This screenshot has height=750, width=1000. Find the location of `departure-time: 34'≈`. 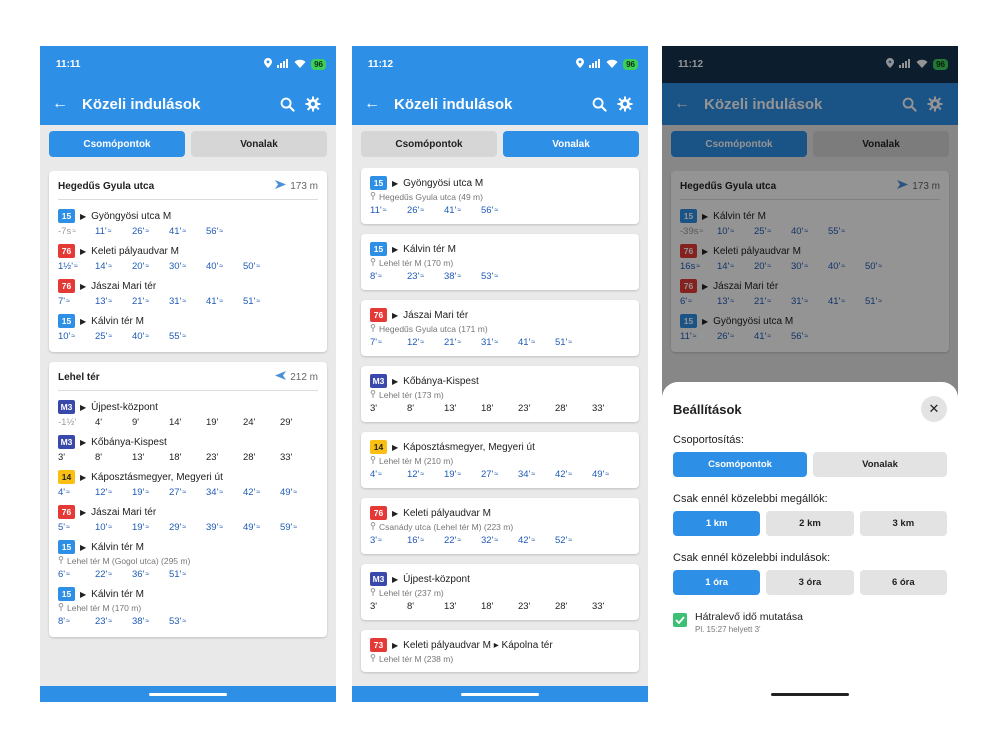

departure-time: 34'≈ is located at coordinates (536, 474).